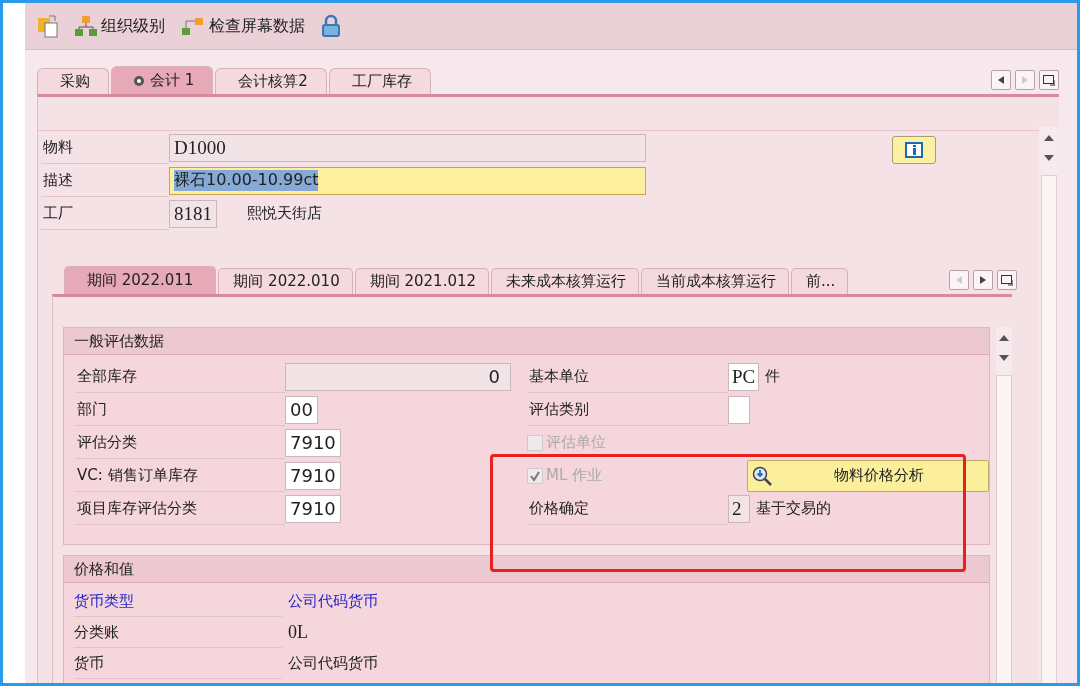 The height and width of the screenshot is (686, 1080). I want to click on column-link: 货币类型, so click(178, 601).